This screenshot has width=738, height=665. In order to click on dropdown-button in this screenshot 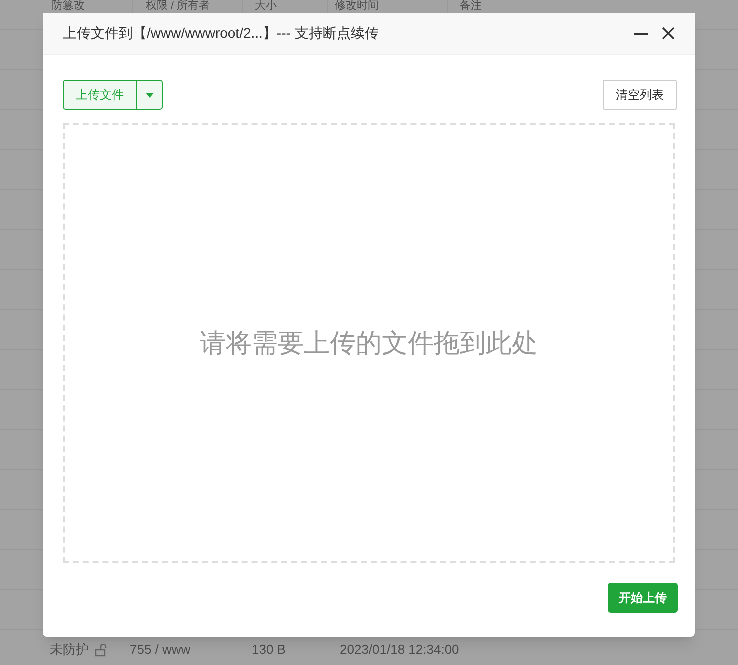, I will do `click(150, 95)`.